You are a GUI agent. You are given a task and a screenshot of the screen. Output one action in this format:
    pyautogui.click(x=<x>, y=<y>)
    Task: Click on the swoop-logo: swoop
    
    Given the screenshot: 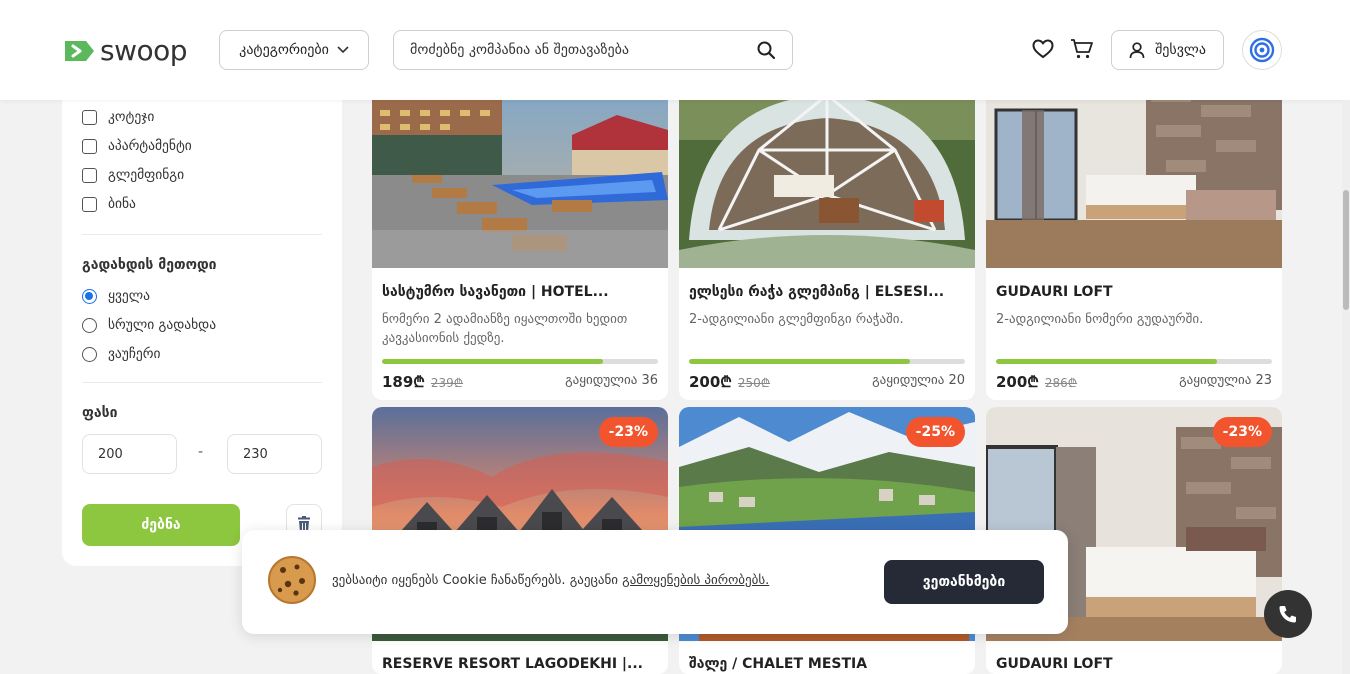 What is the action you would take?
    pyautogui.click(x=125, y=50)
    